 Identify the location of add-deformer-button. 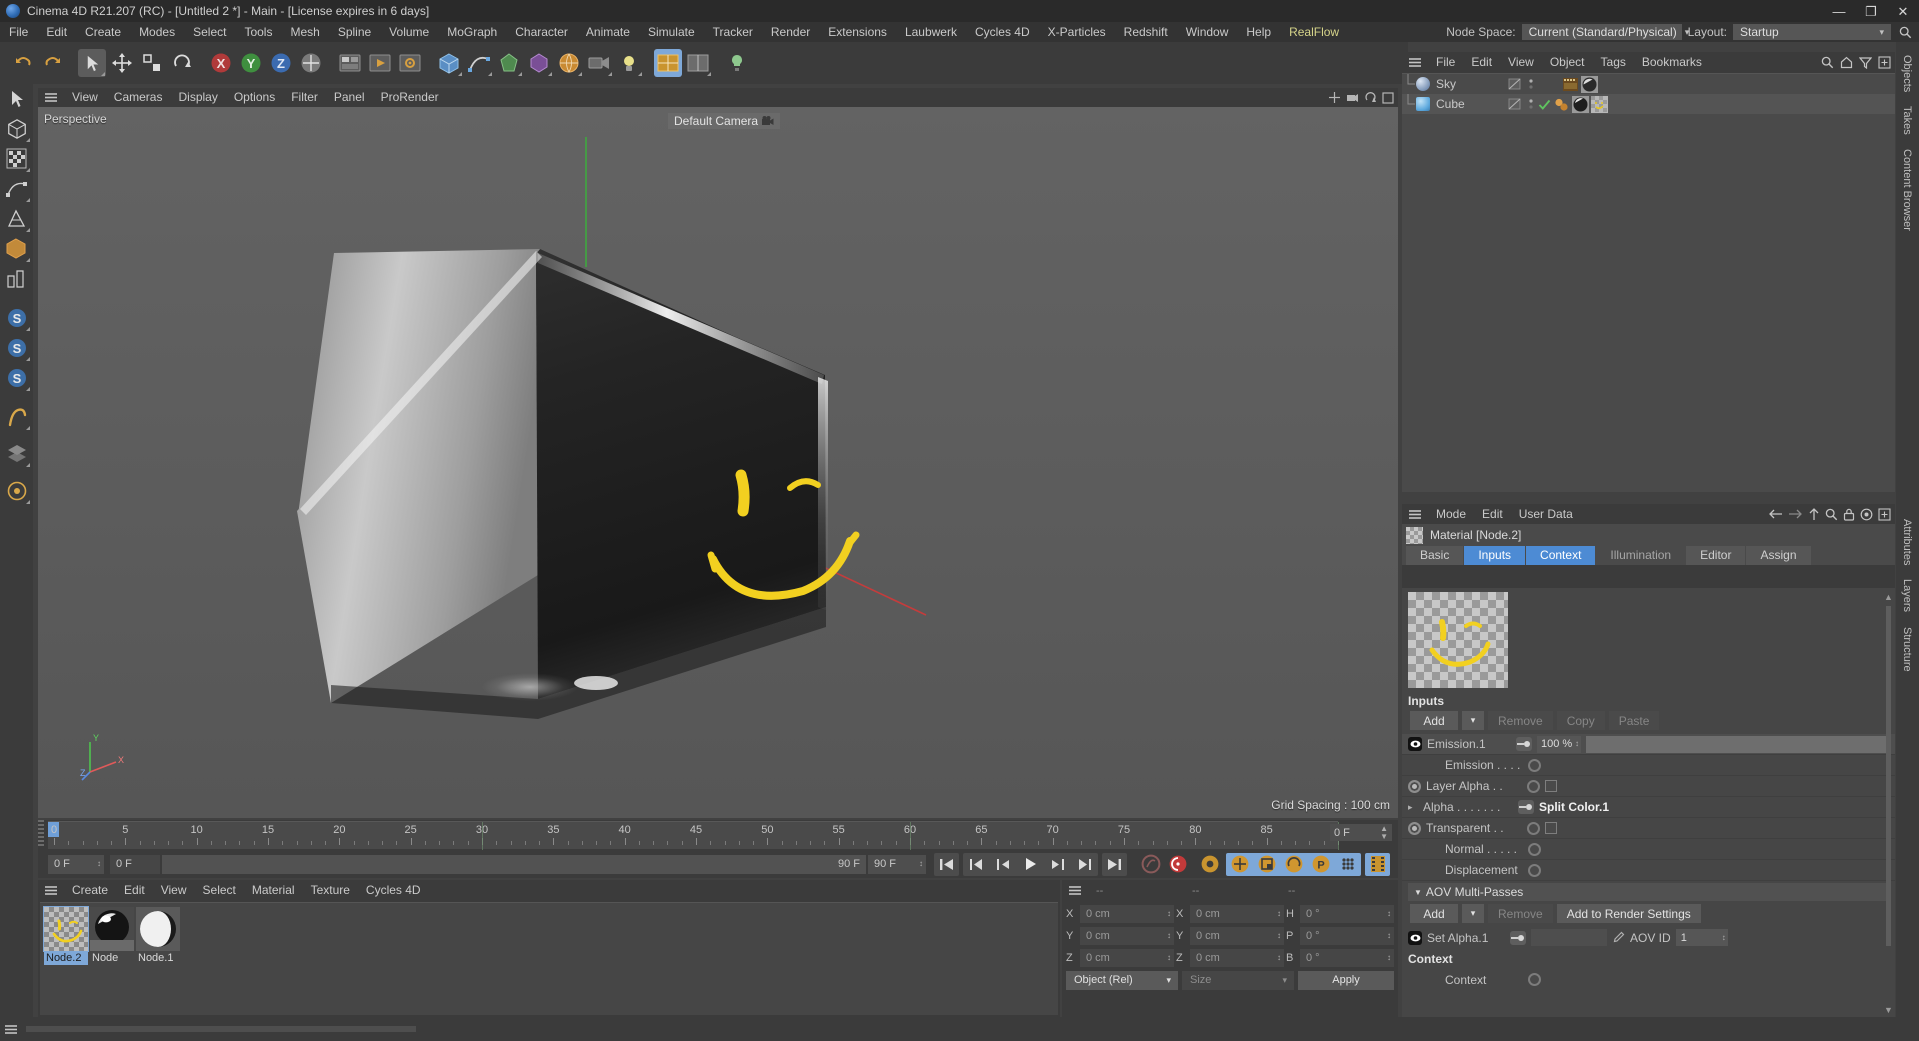
(539, 63).